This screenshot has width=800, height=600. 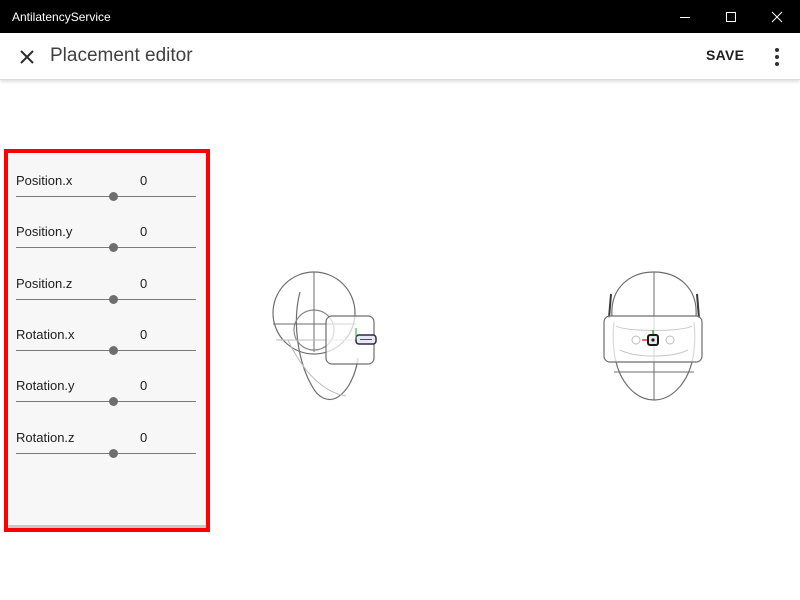 I want to click on slider-label: Position.x, so click(x=44, y=180).